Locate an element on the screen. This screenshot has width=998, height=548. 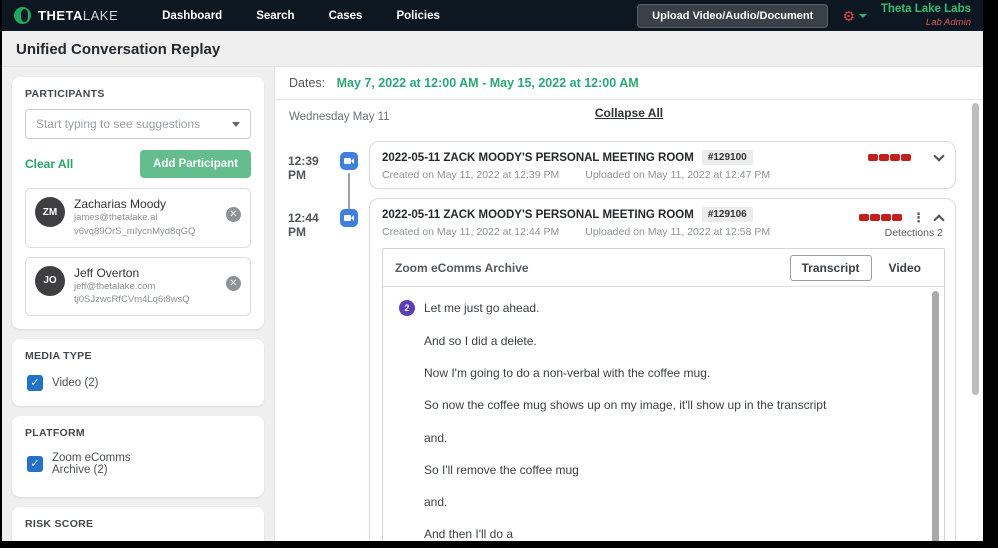
transcript-text: Let me just go ahead. is located at coordinates (482, 308).